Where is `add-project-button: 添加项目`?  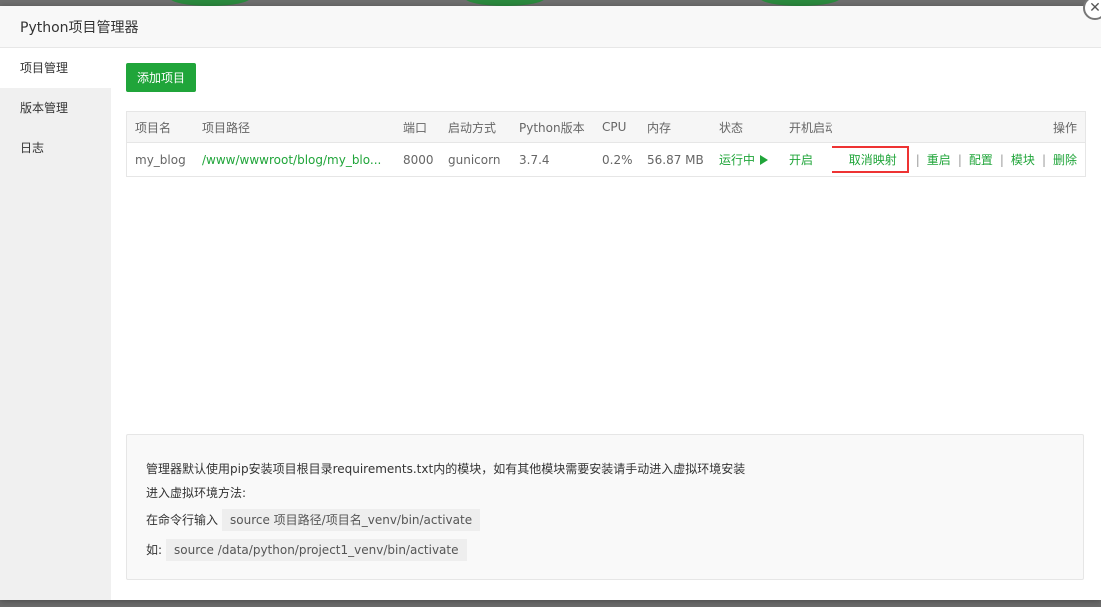
add-project-button: 添加项目 is located at coordinates (161, 77).